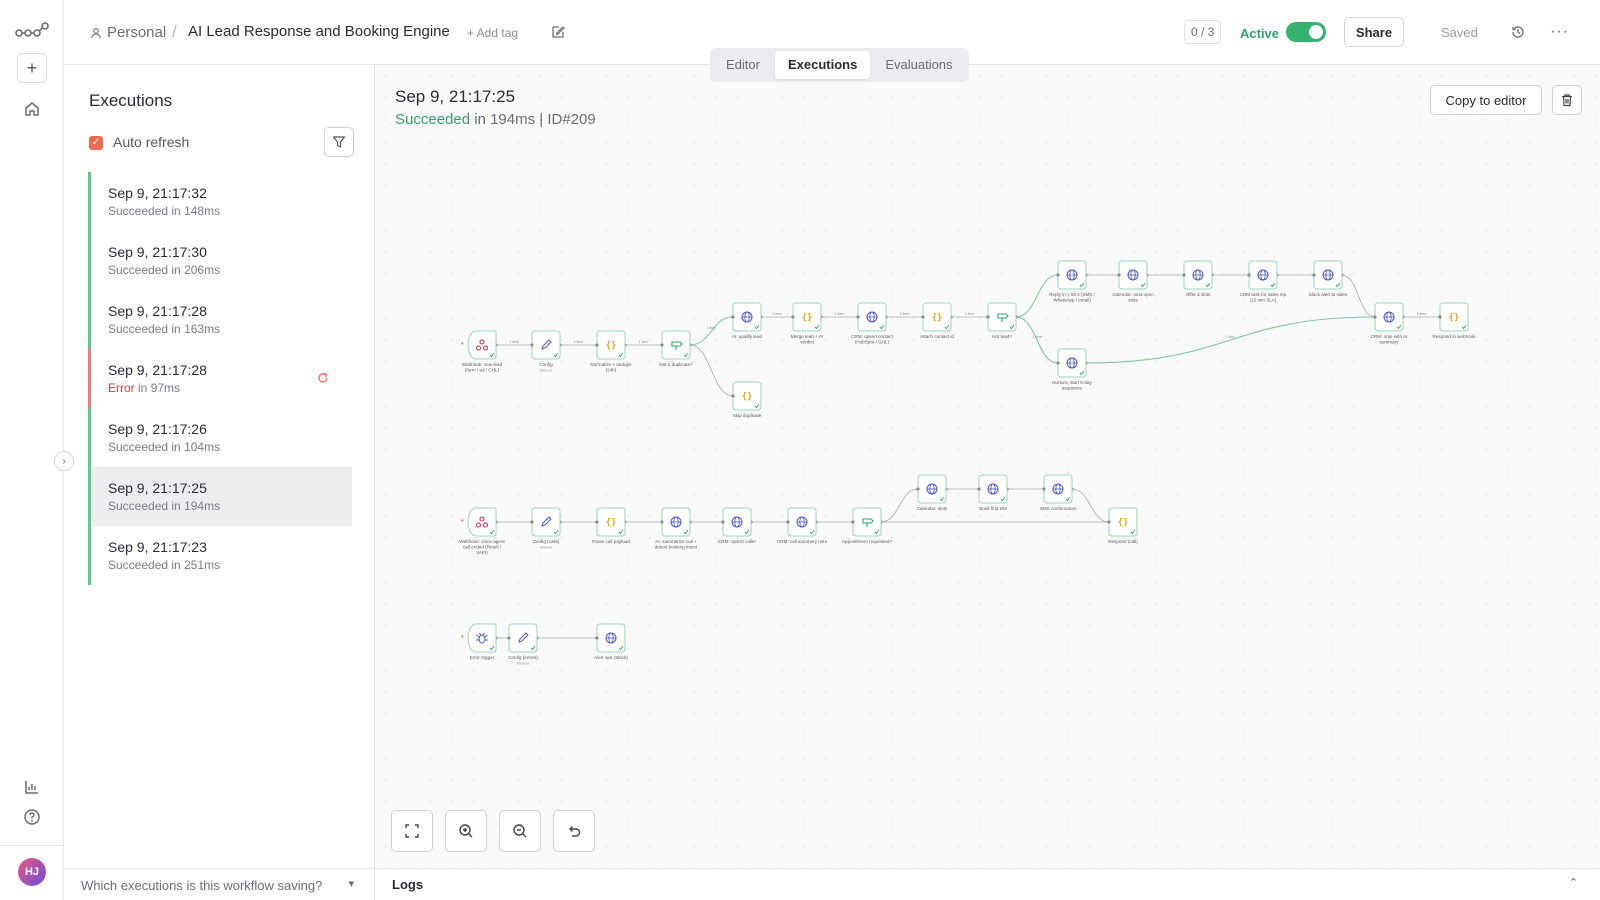 The height and width of the screenshot is (900, 1600). What do you see at coordinates (1559, 32) in the screenshot?
I see `more-options-icon: ···` at bounding box center [1559, 32].